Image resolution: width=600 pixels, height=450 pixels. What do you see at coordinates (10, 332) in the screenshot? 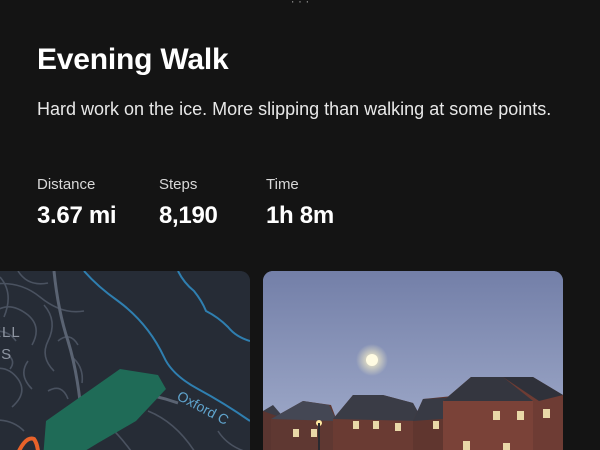
I see `map-place-label-1: ELL` at bounding box center [10, 332].